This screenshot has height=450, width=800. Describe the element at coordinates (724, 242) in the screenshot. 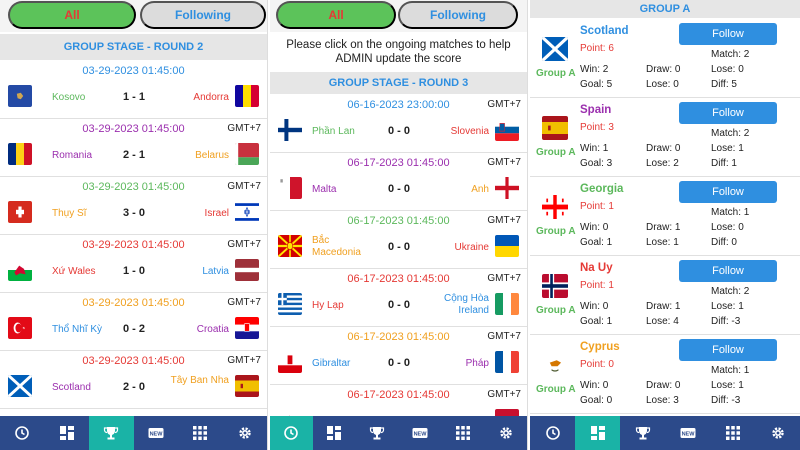

I see `stat-diff: Diff: 0` at that location.